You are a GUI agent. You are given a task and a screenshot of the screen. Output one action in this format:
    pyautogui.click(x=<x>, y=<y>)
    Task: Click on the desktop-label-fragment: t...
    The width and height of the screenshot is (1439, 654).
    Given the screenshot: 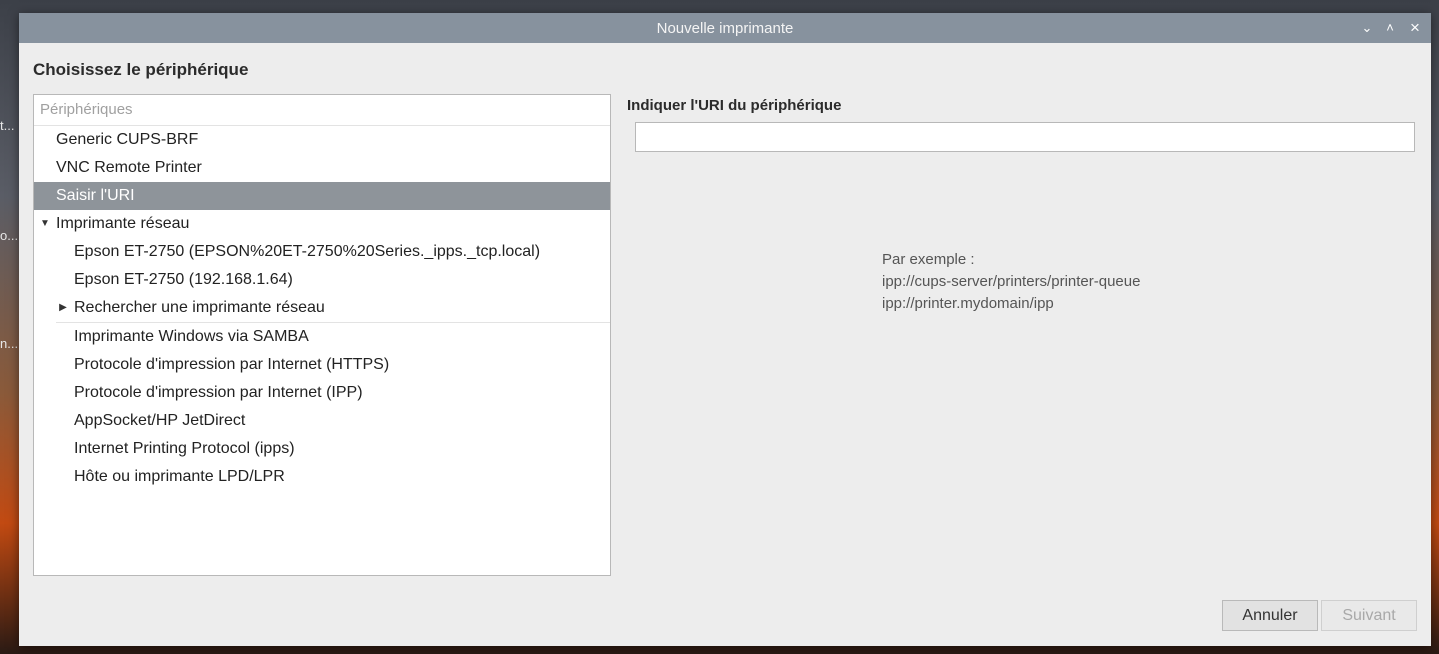 What is the action you would take?
    pyautogui.click(x=7, y=125)
    